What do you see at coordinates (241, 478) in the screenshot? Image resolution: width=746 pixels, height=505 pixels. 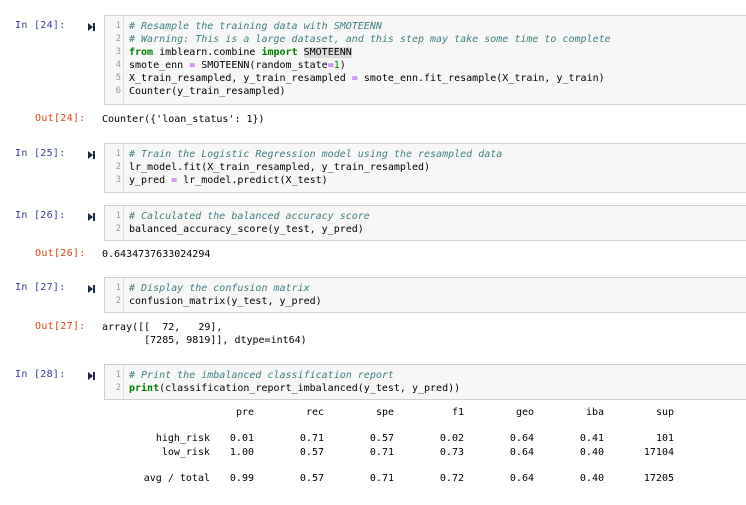 I see `report-value: 0.99` at bounding box center [241, 478].